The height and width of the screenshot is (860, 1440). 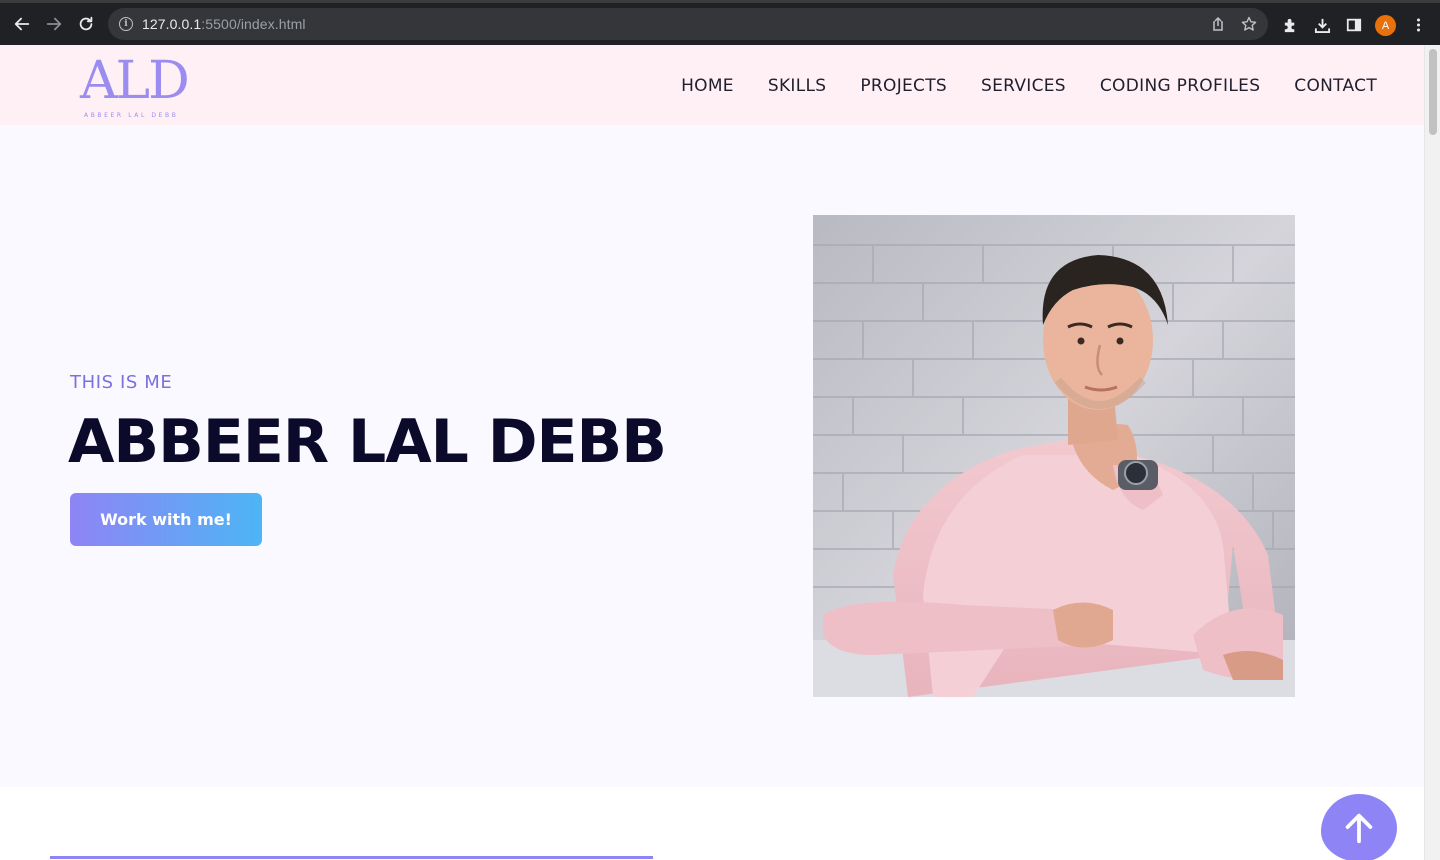 I want to click on url-path: :5500/index.html, so click(x=253, y=24).